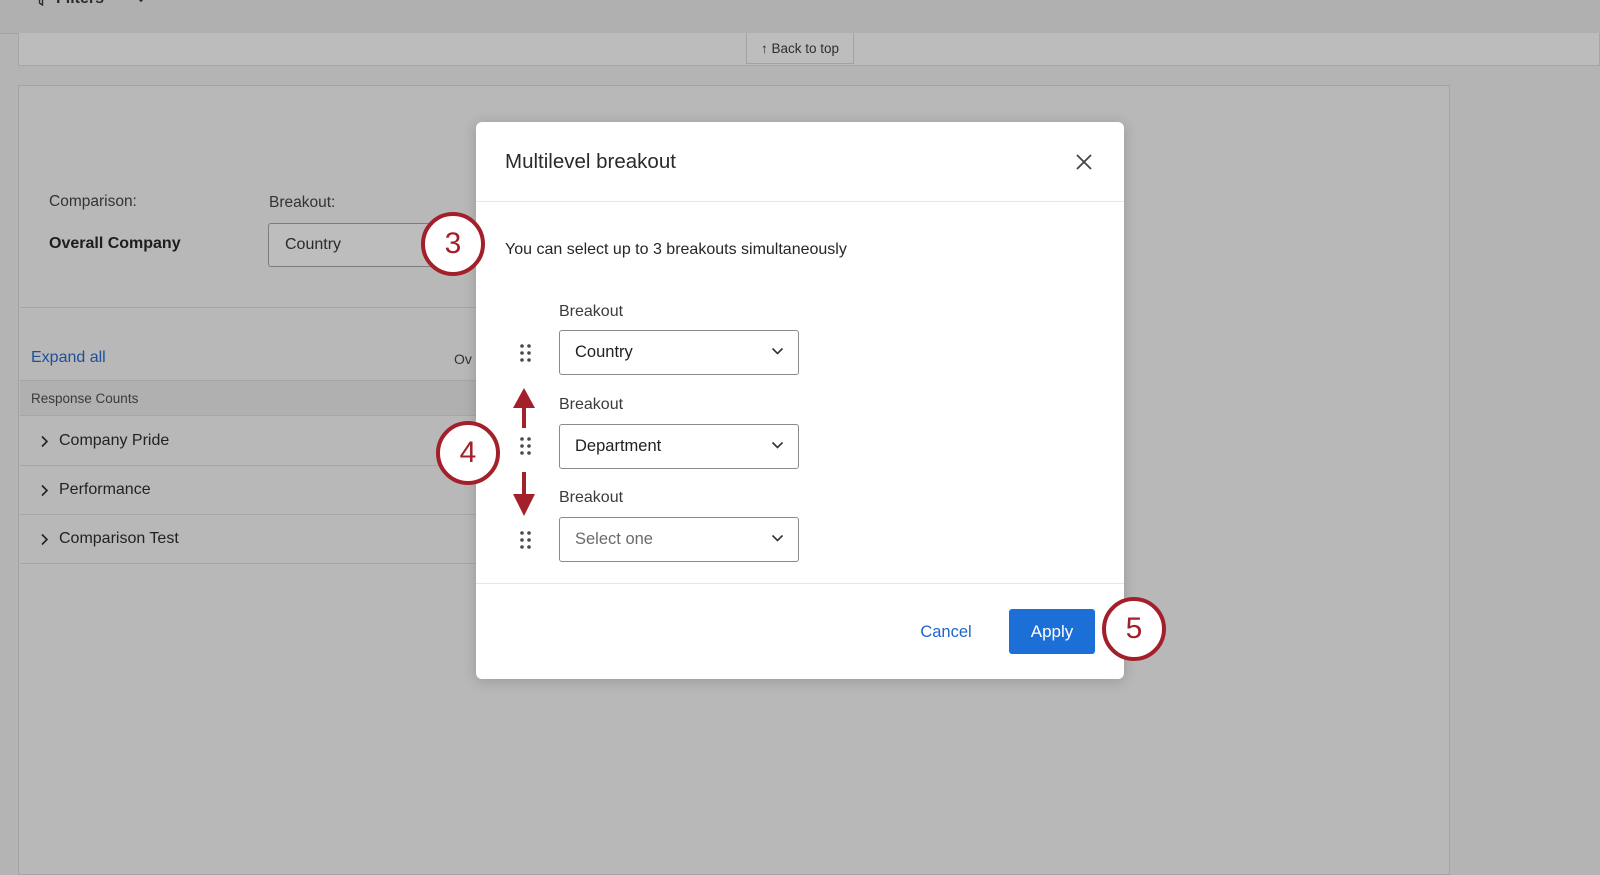 The height and width of the screenshot is (875, 1600). Describe the element at coordinates (591, 497) in the screenshot. I see `breakout-3-label: Breakout` at that location.